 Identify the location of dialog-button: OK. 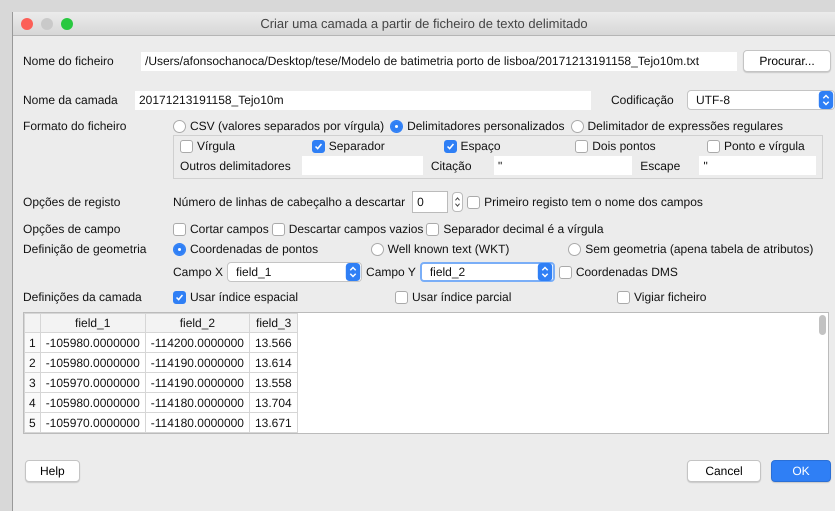
(801, 471).